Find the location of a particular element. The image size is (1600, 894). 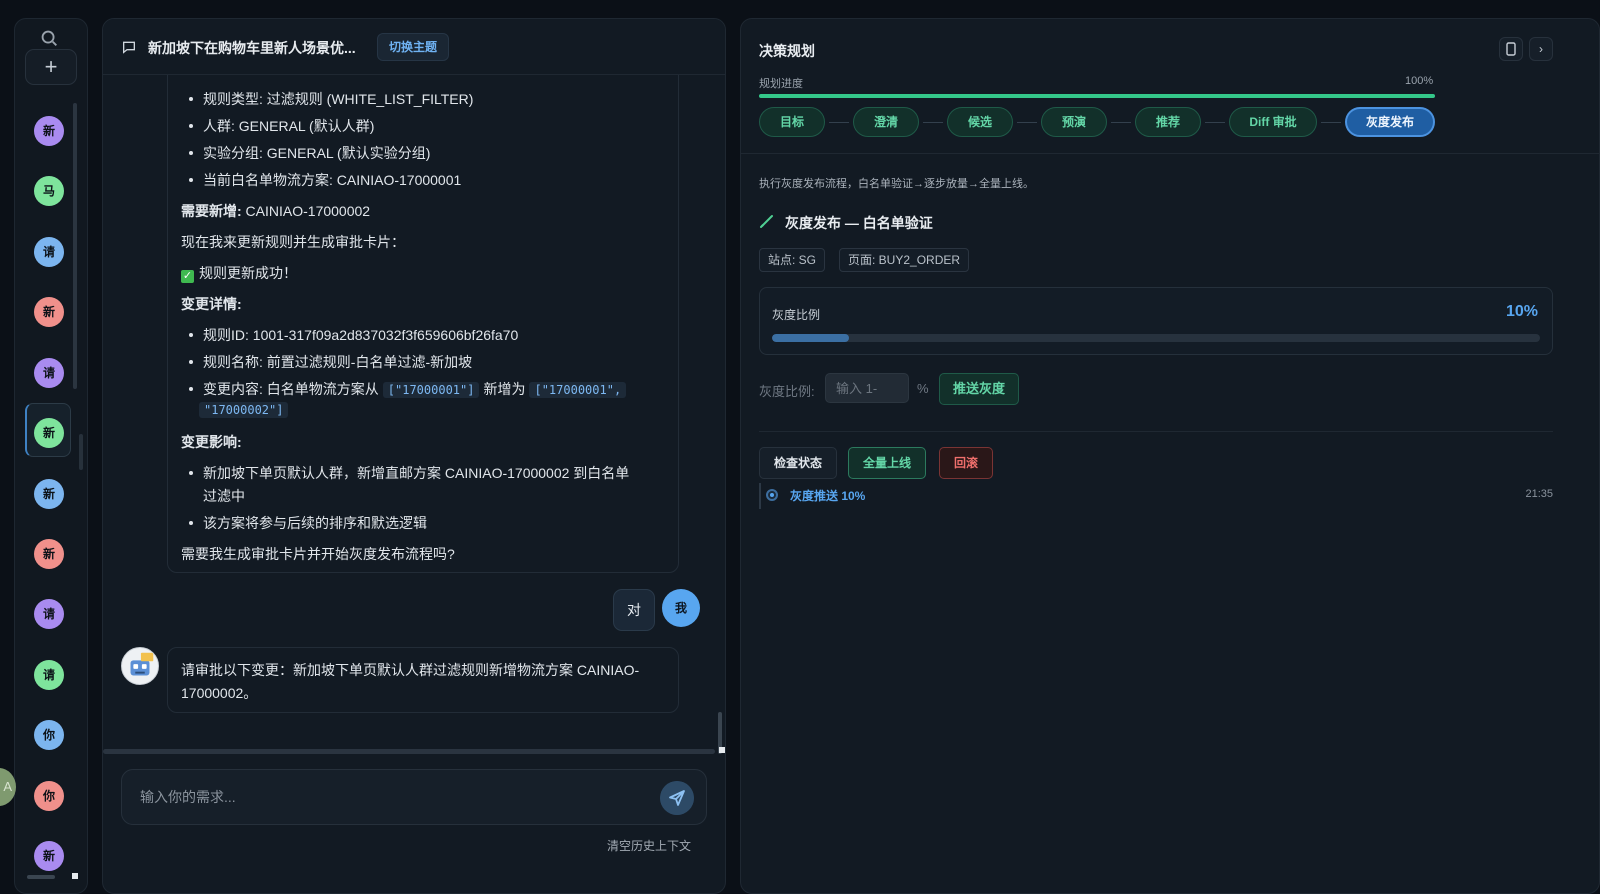

chat-header: 新加坡下在购物车里新人场景优... 切换主题 is located at coordinates (414, 47).